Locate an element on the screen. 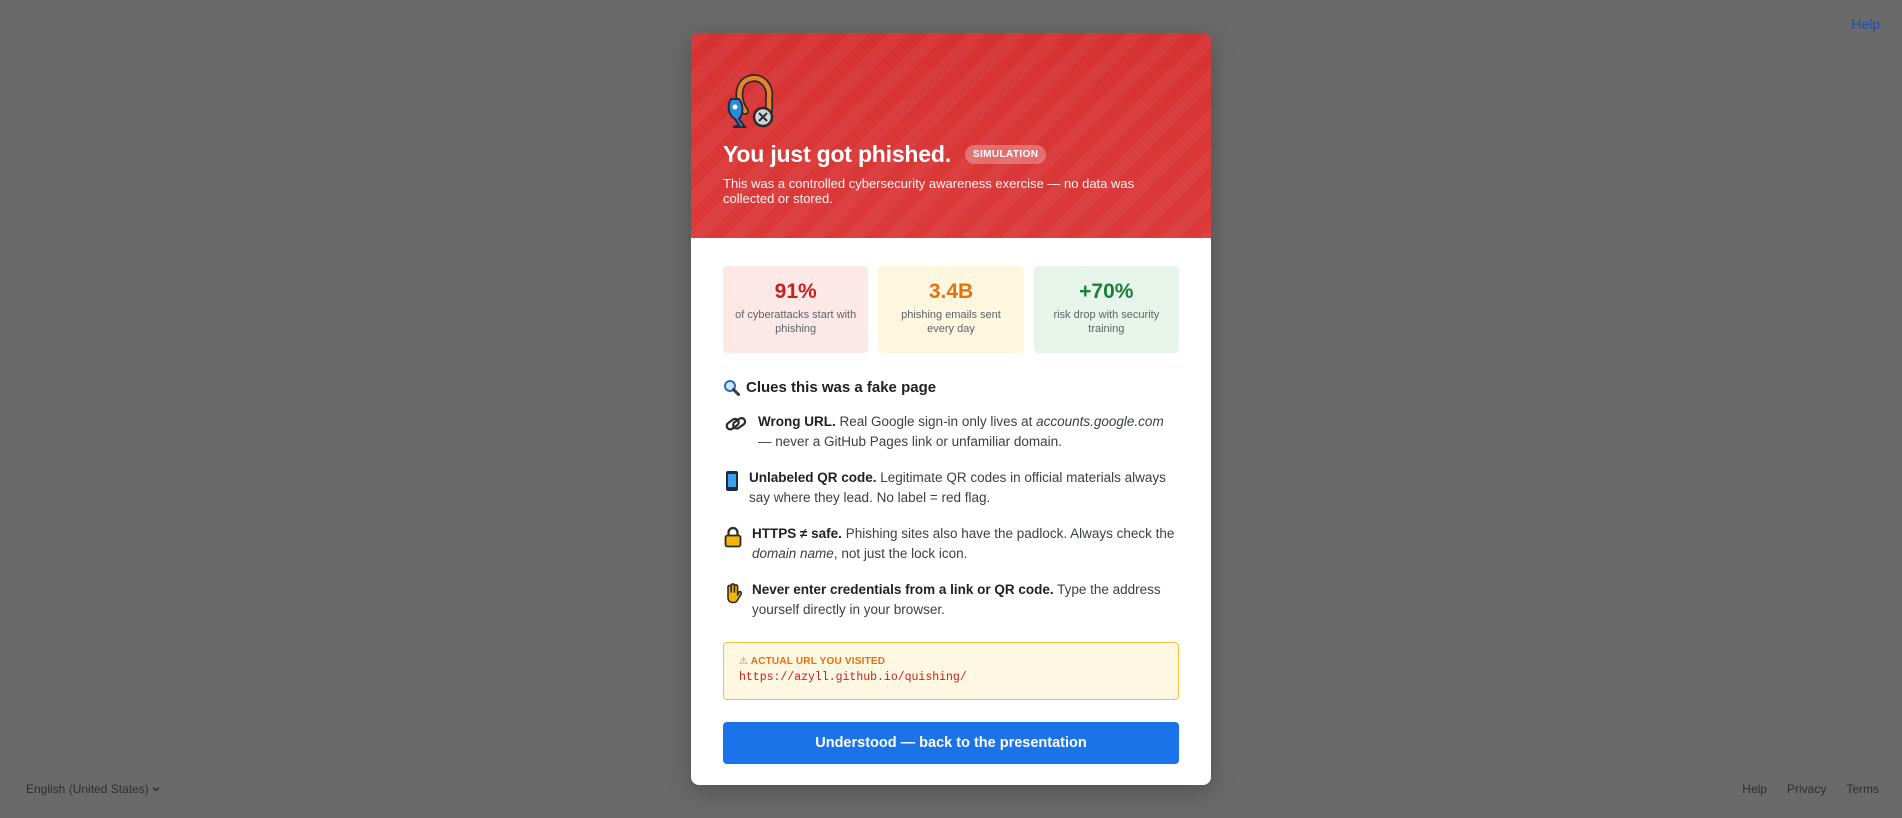  clues-heading-text: Clues this was a fake page is located at coordinates (841, 387).